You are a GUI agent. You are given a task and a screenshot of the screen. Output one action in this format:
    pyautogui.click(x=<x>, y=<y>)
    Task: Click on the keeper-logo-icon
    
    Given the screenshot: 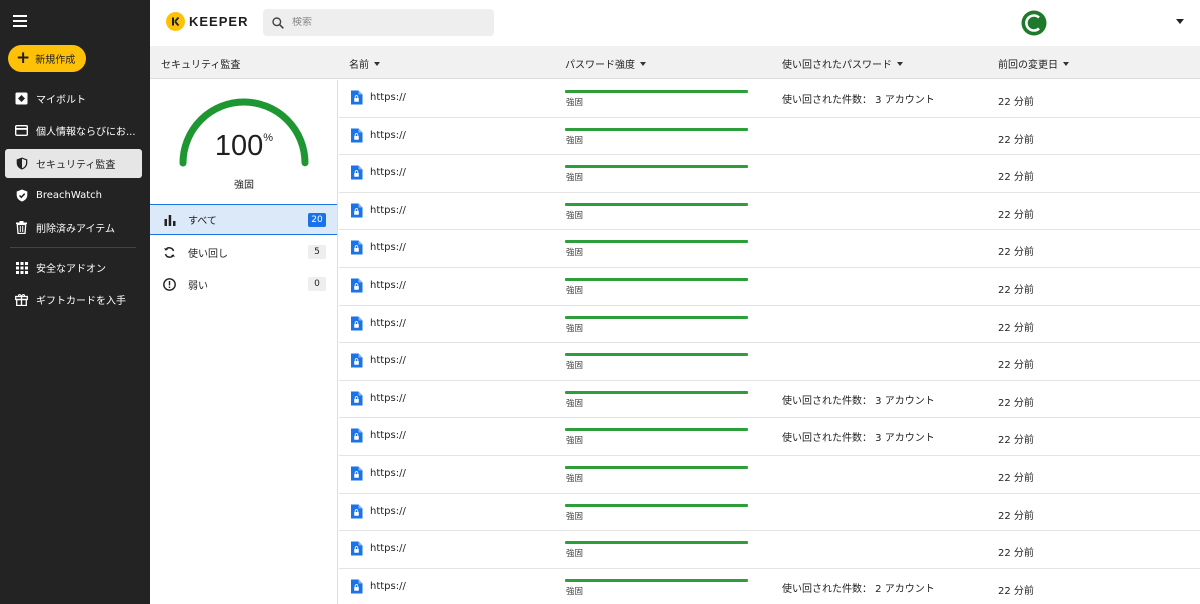 What is the action you would take?
    pyautogui.click(x=175, y=21)
    